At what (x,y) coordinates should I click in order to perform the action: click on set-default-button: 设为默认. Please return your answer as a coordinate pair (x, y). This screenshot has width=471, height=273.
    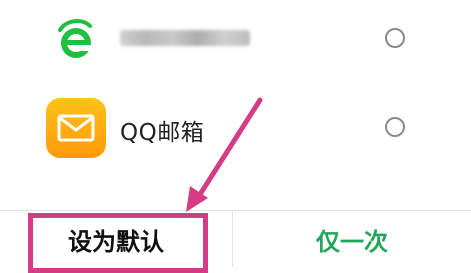
    Looking at the image, I should click on (116, 239).